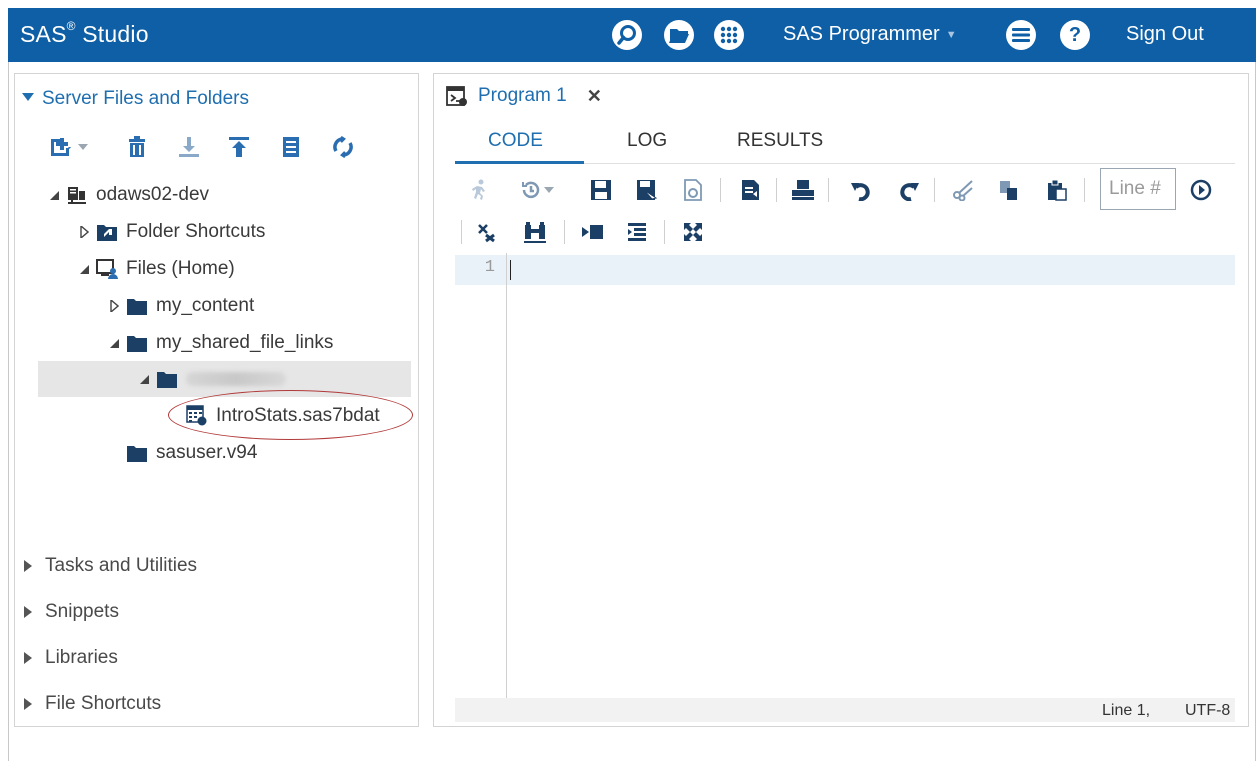  I want to click on program-file-icon, so click(457, 96).